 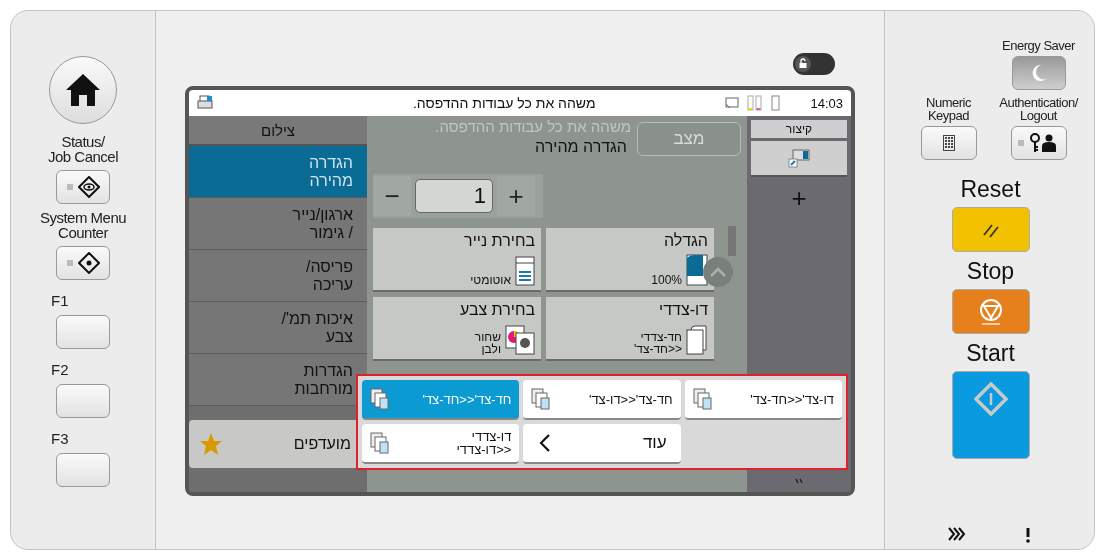 What do you see at coordinates (278, 172) in the screenshot?
I see `sidebar-item: הגדרה מהירה` at bounding box center [278, 172].